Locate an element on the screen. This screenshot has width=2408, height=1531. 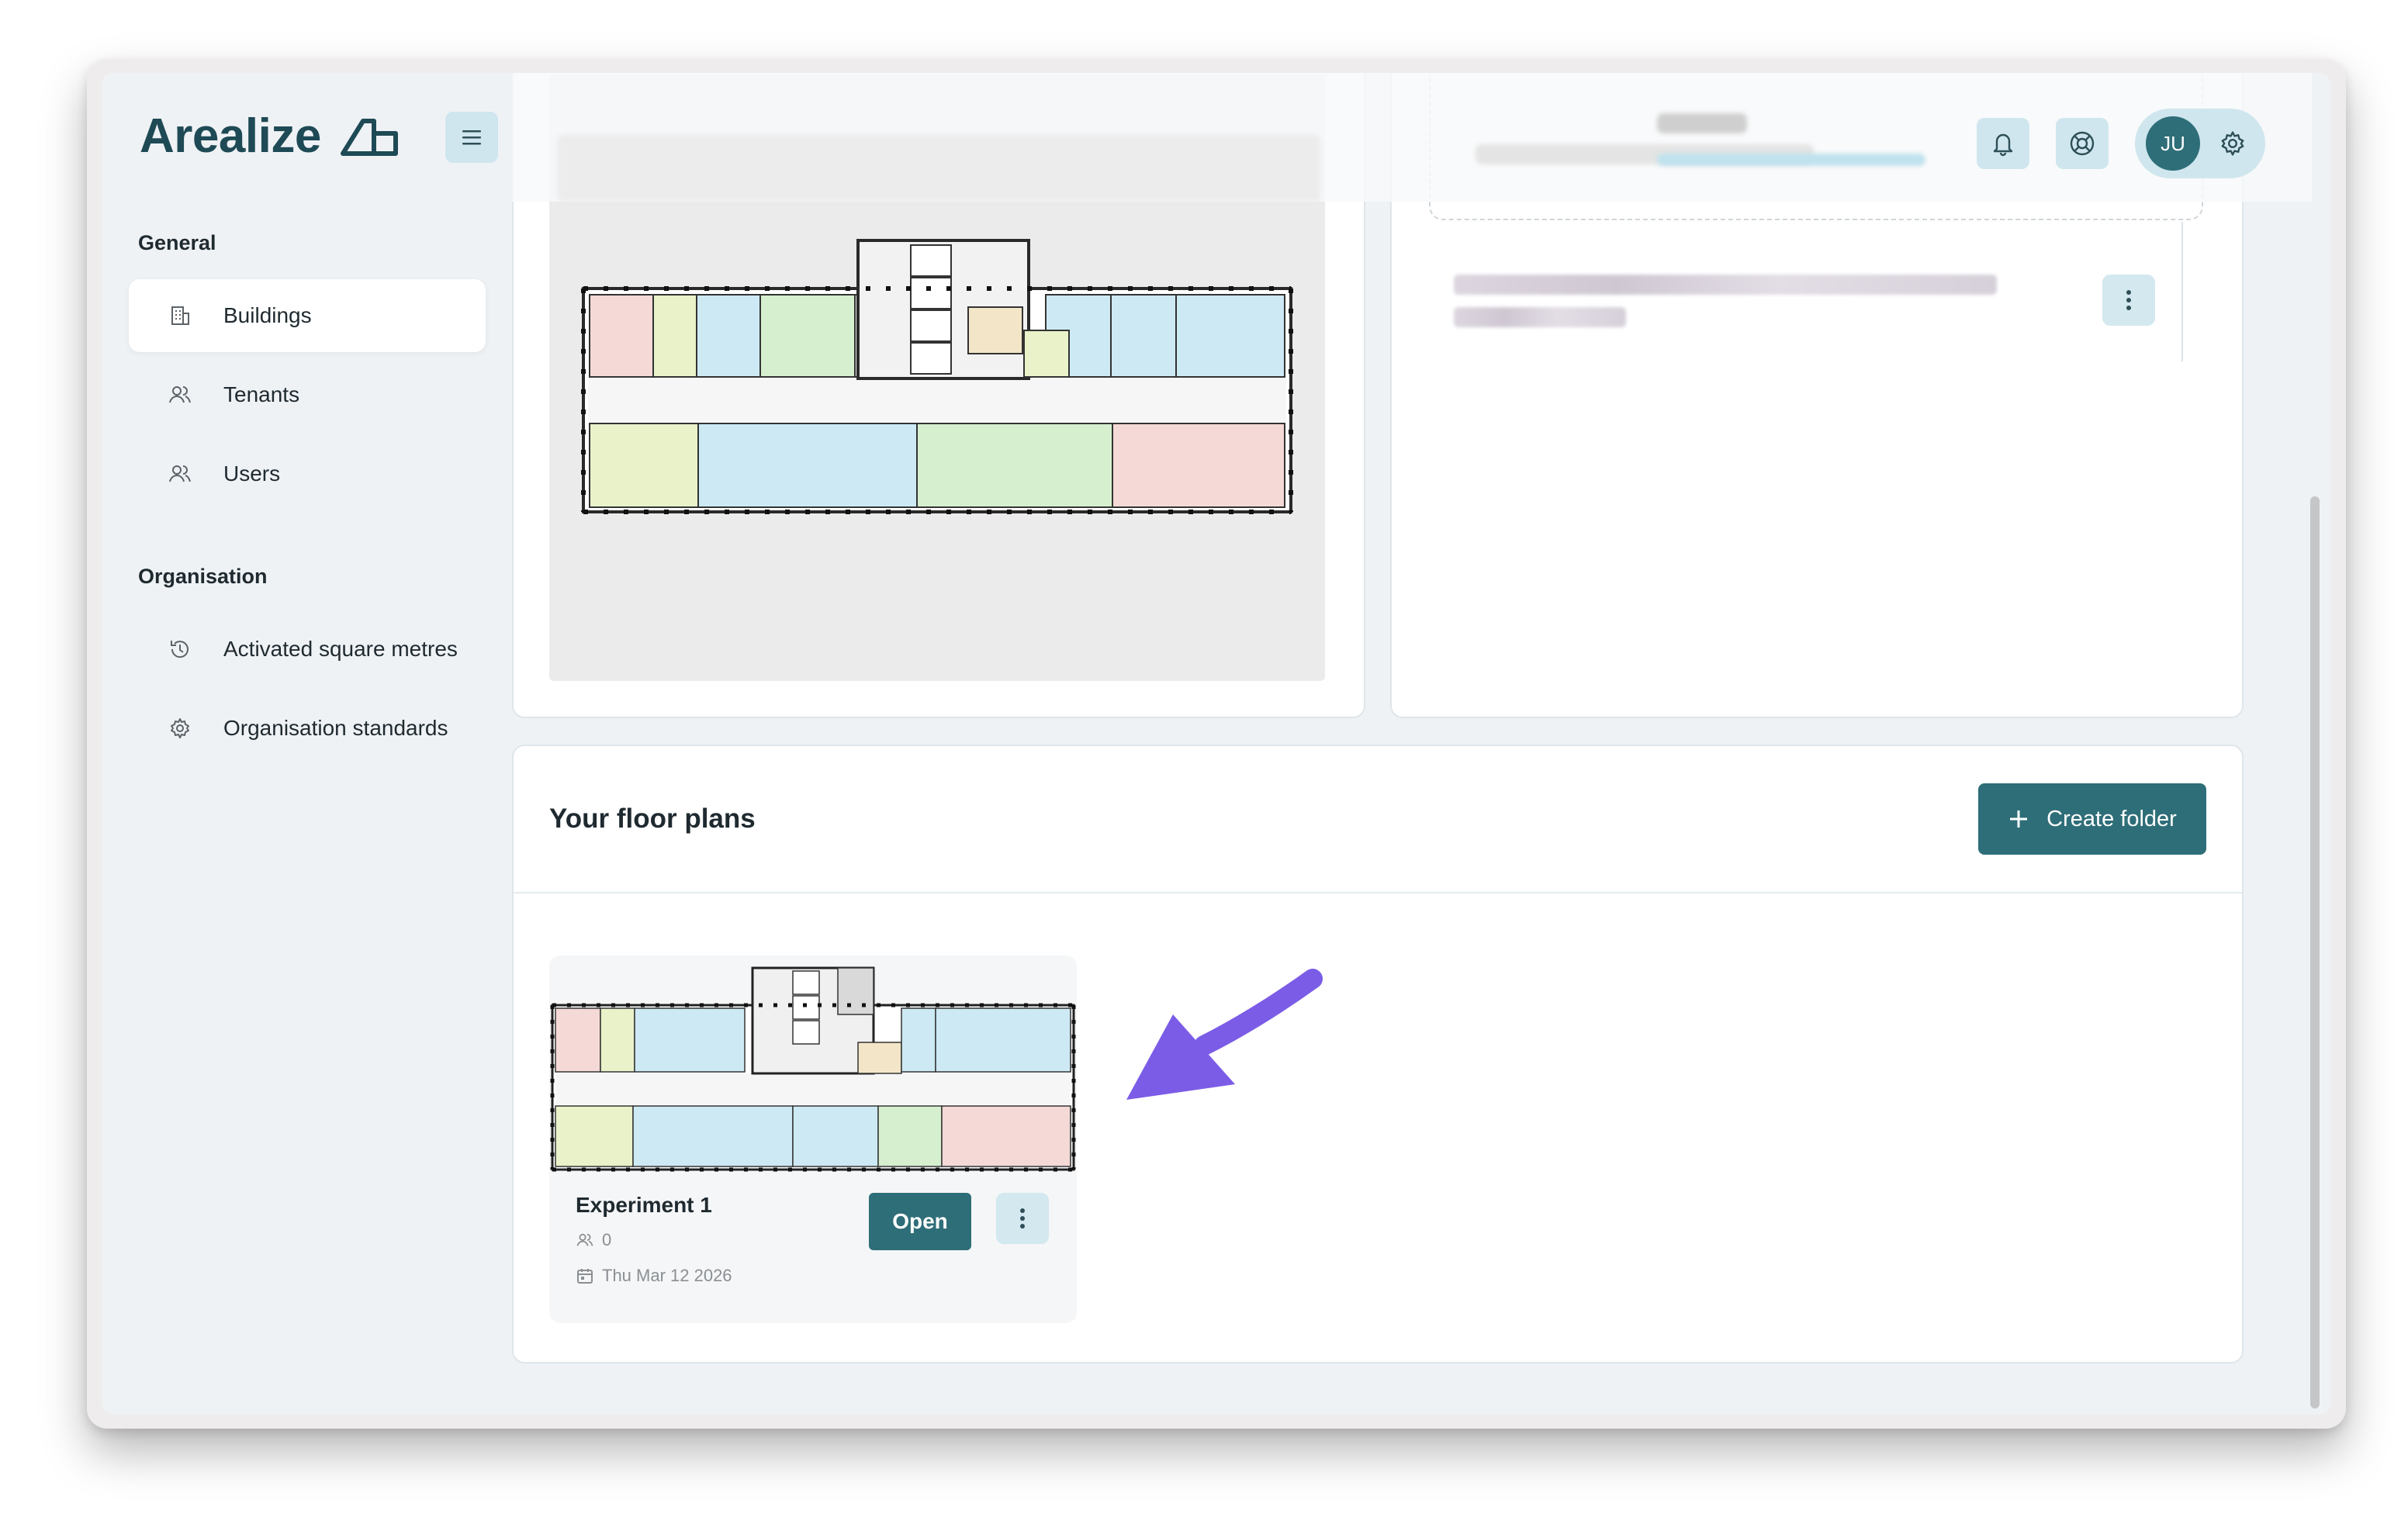
floor-plan-more-button is located at coordinates (1022, 1218).